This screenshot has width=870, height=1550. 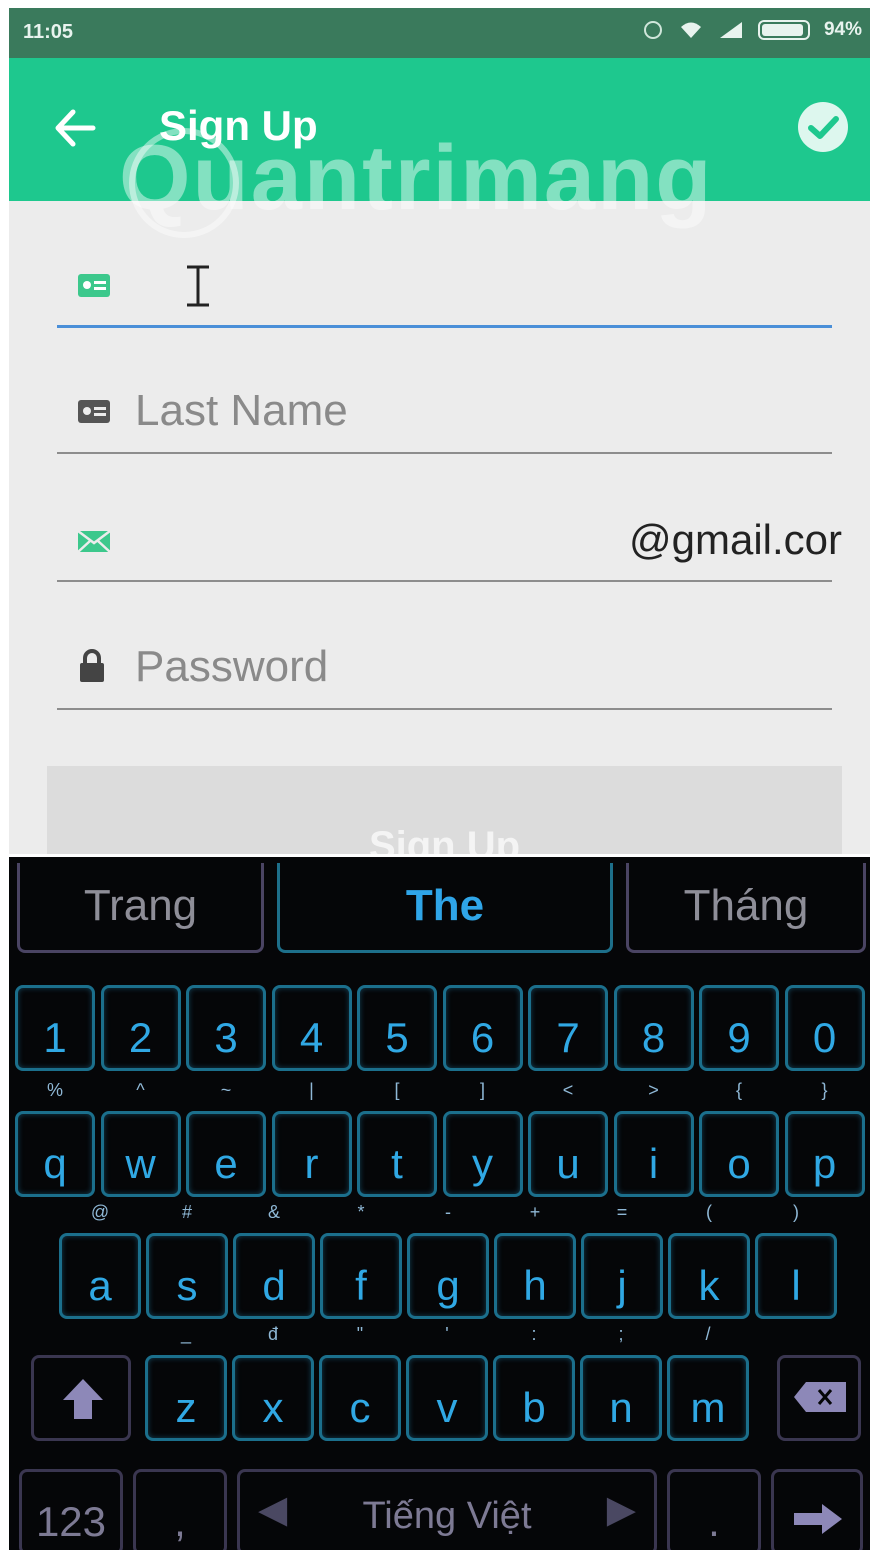 I want to click on right-arrow-icon: ▶, so click(x=621, y=1510).